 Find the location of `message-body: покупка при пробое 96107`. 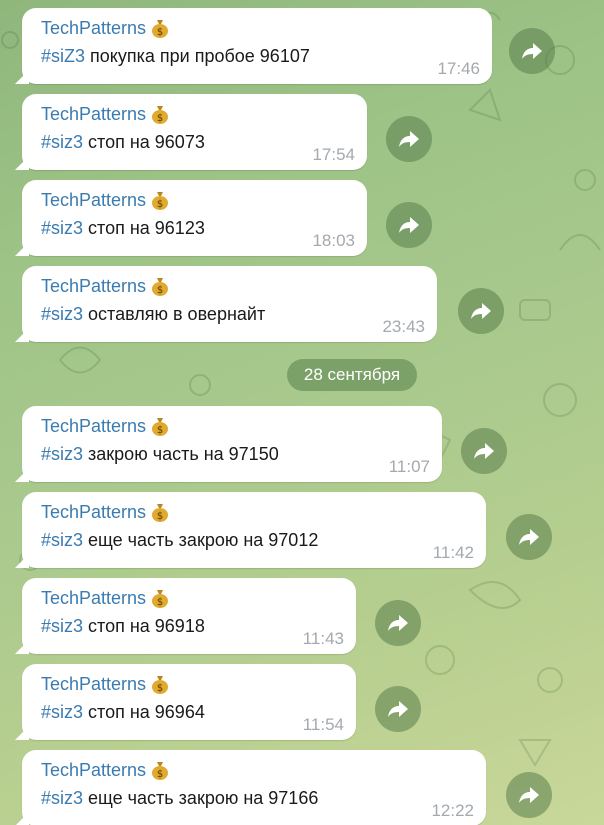

message-body: покупка при пробое 96107 is located at coordinates (197, 56).